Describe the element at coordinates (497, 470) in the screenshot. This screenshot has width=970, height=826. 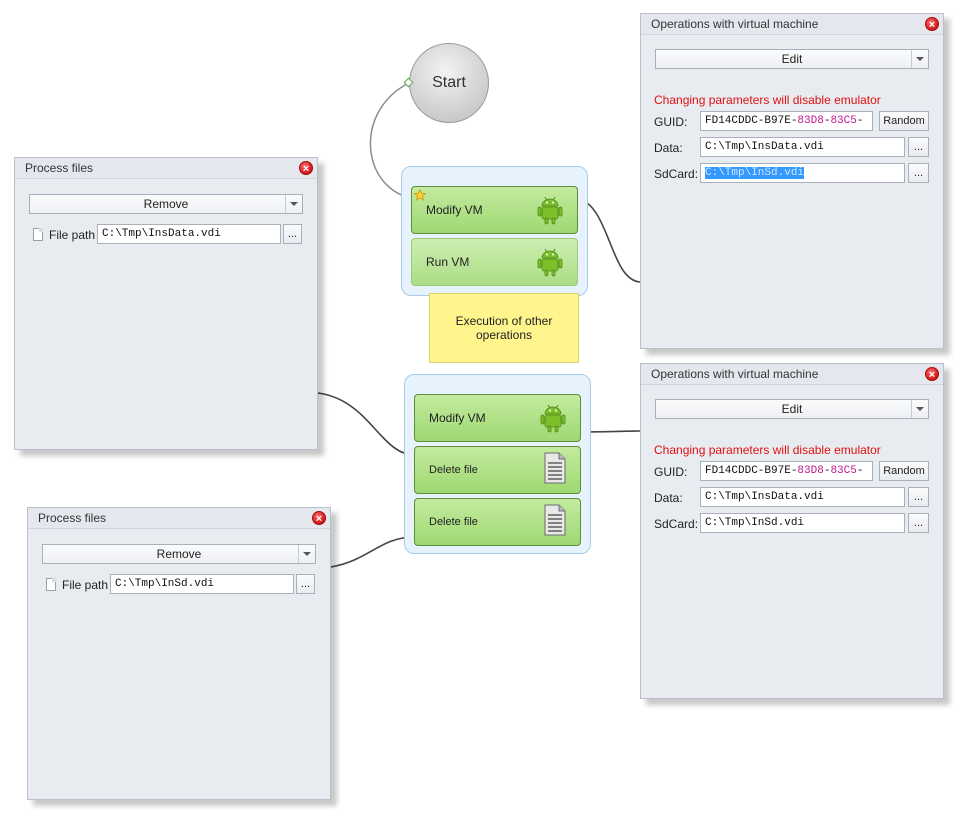
I see `node-delete-file-1: Delete file` at that location.